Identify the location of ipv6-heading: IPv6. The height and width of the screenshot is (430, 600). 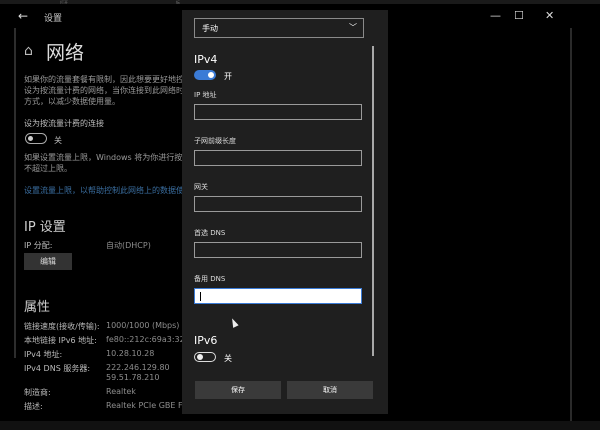
(206, 340).